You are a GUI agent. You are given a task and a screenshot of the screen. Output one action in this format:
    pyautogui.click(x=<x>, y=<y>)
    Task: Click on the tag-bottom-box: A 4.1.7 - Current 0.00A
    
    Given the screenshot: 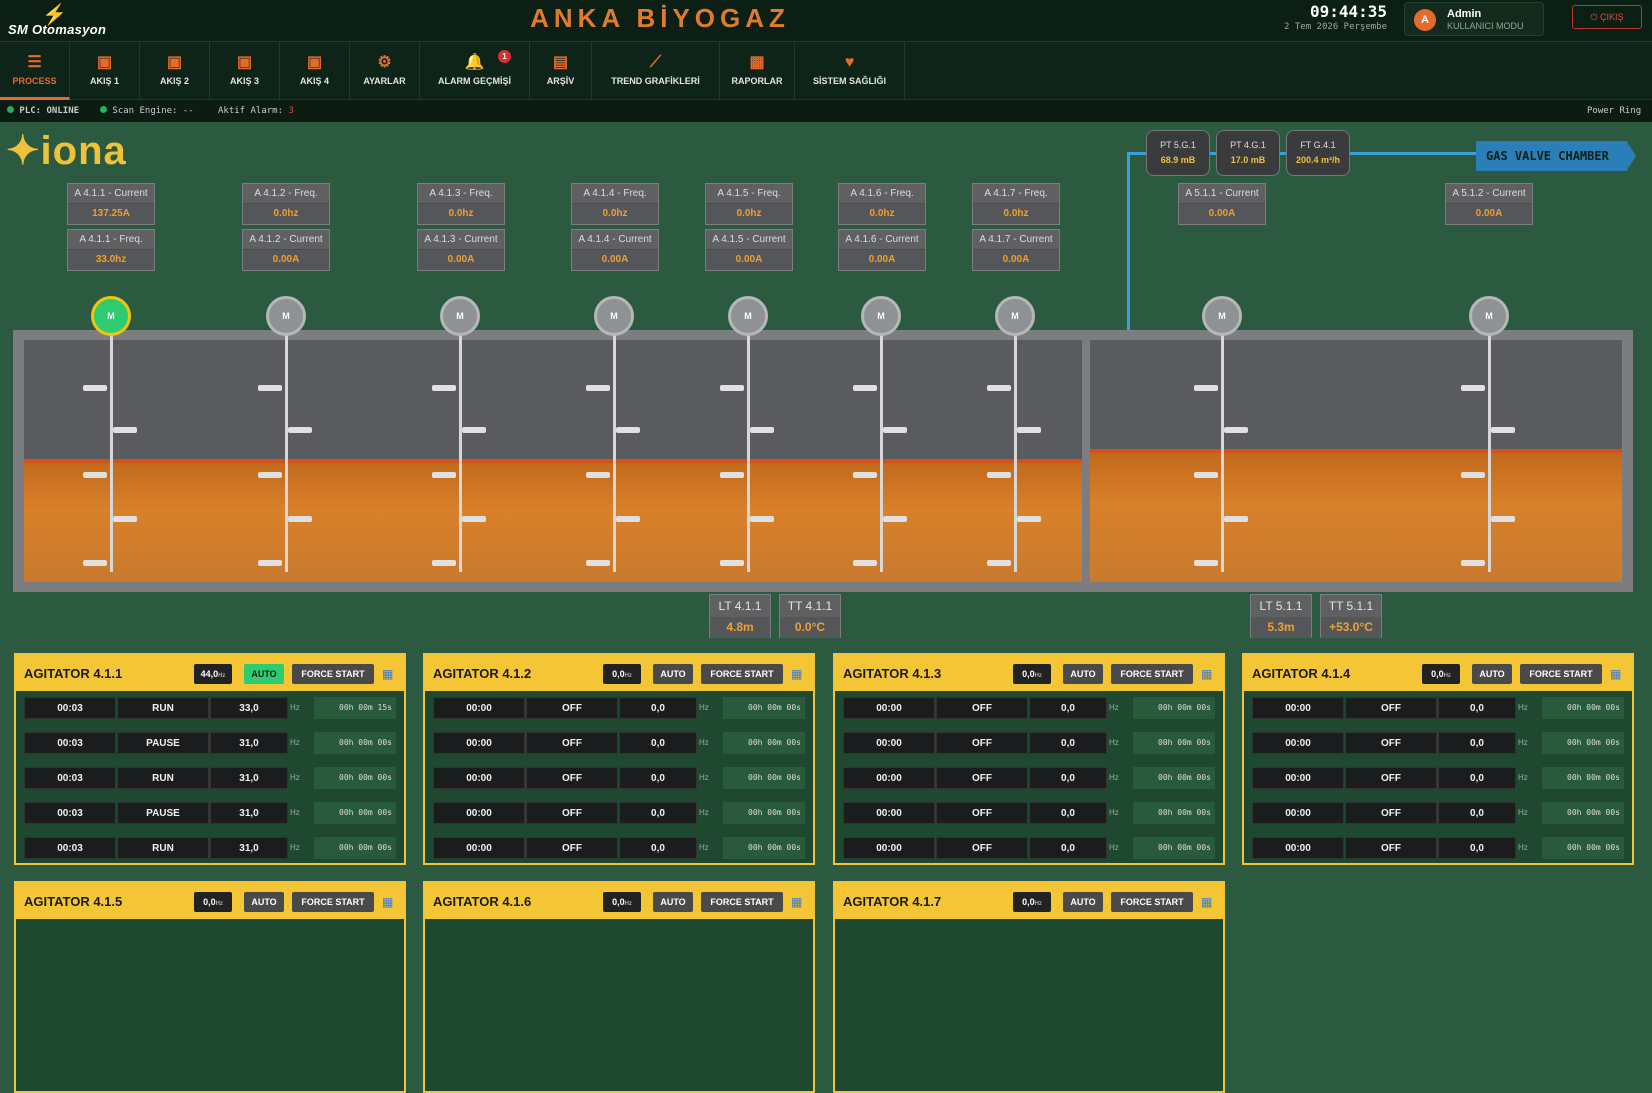 What is the action you would take?
    pyautogui.click(x=1016, y=250)
    